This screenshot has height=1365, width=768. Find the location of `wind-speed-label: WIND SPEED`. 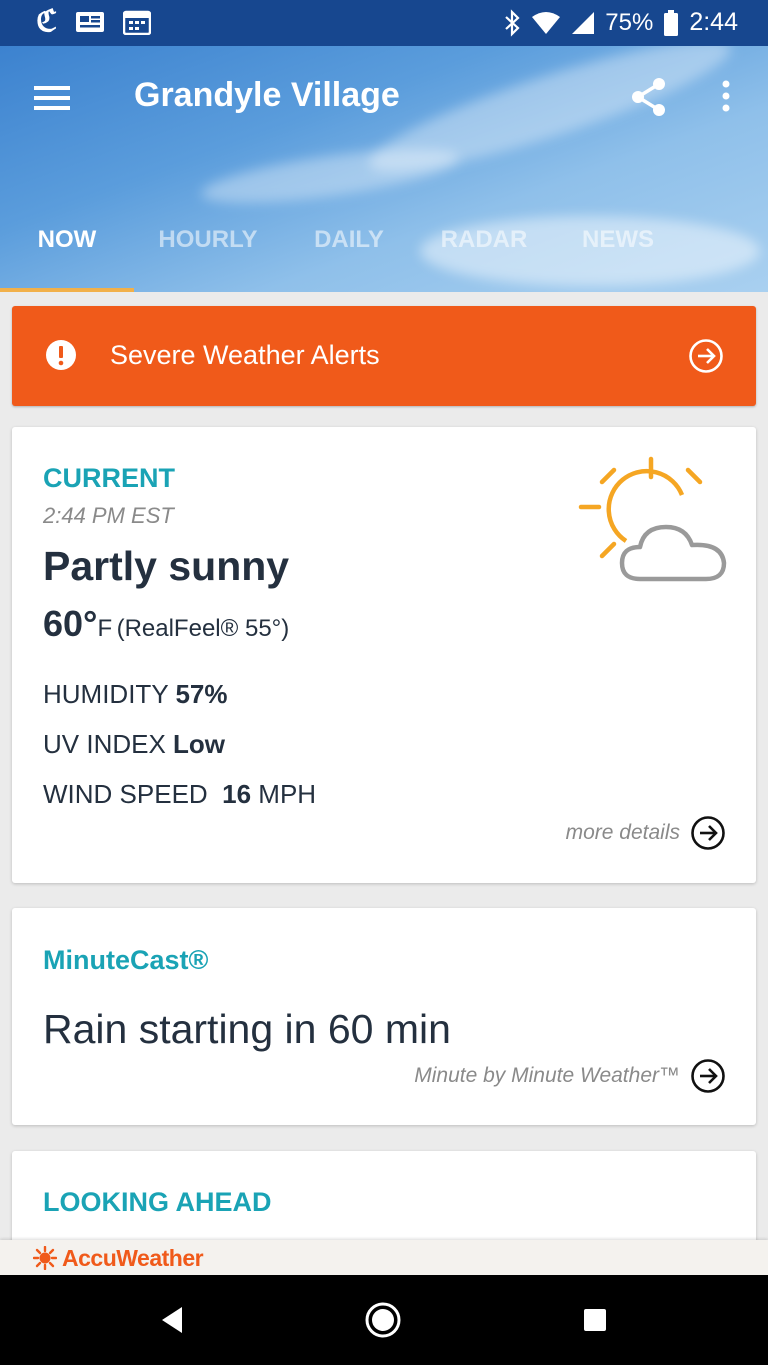

wind-speed-label: WIND SPEED is located at coordinates (125, 794).